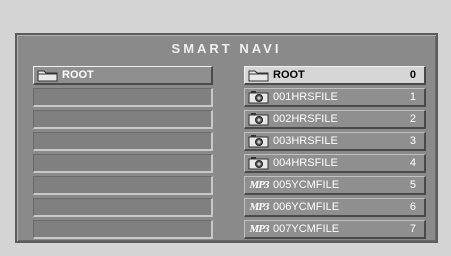  Describe the element at coordinates (335, 75) in the screenshot. I see `file-item-root: ROOT 0` at that location.